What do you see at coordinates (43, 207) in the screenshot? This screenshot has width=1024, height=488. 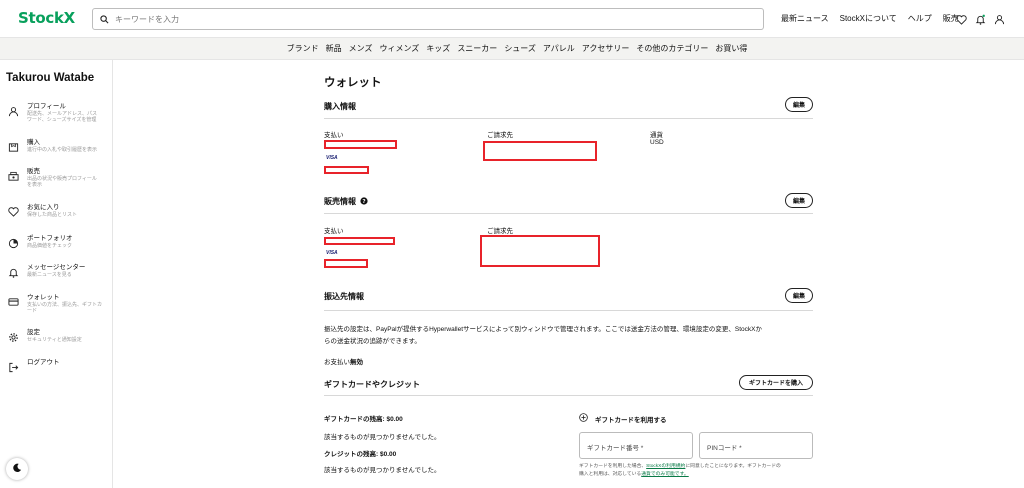 I see `sidebar-item-label: お気に入り` at bounding box center [43, 207].